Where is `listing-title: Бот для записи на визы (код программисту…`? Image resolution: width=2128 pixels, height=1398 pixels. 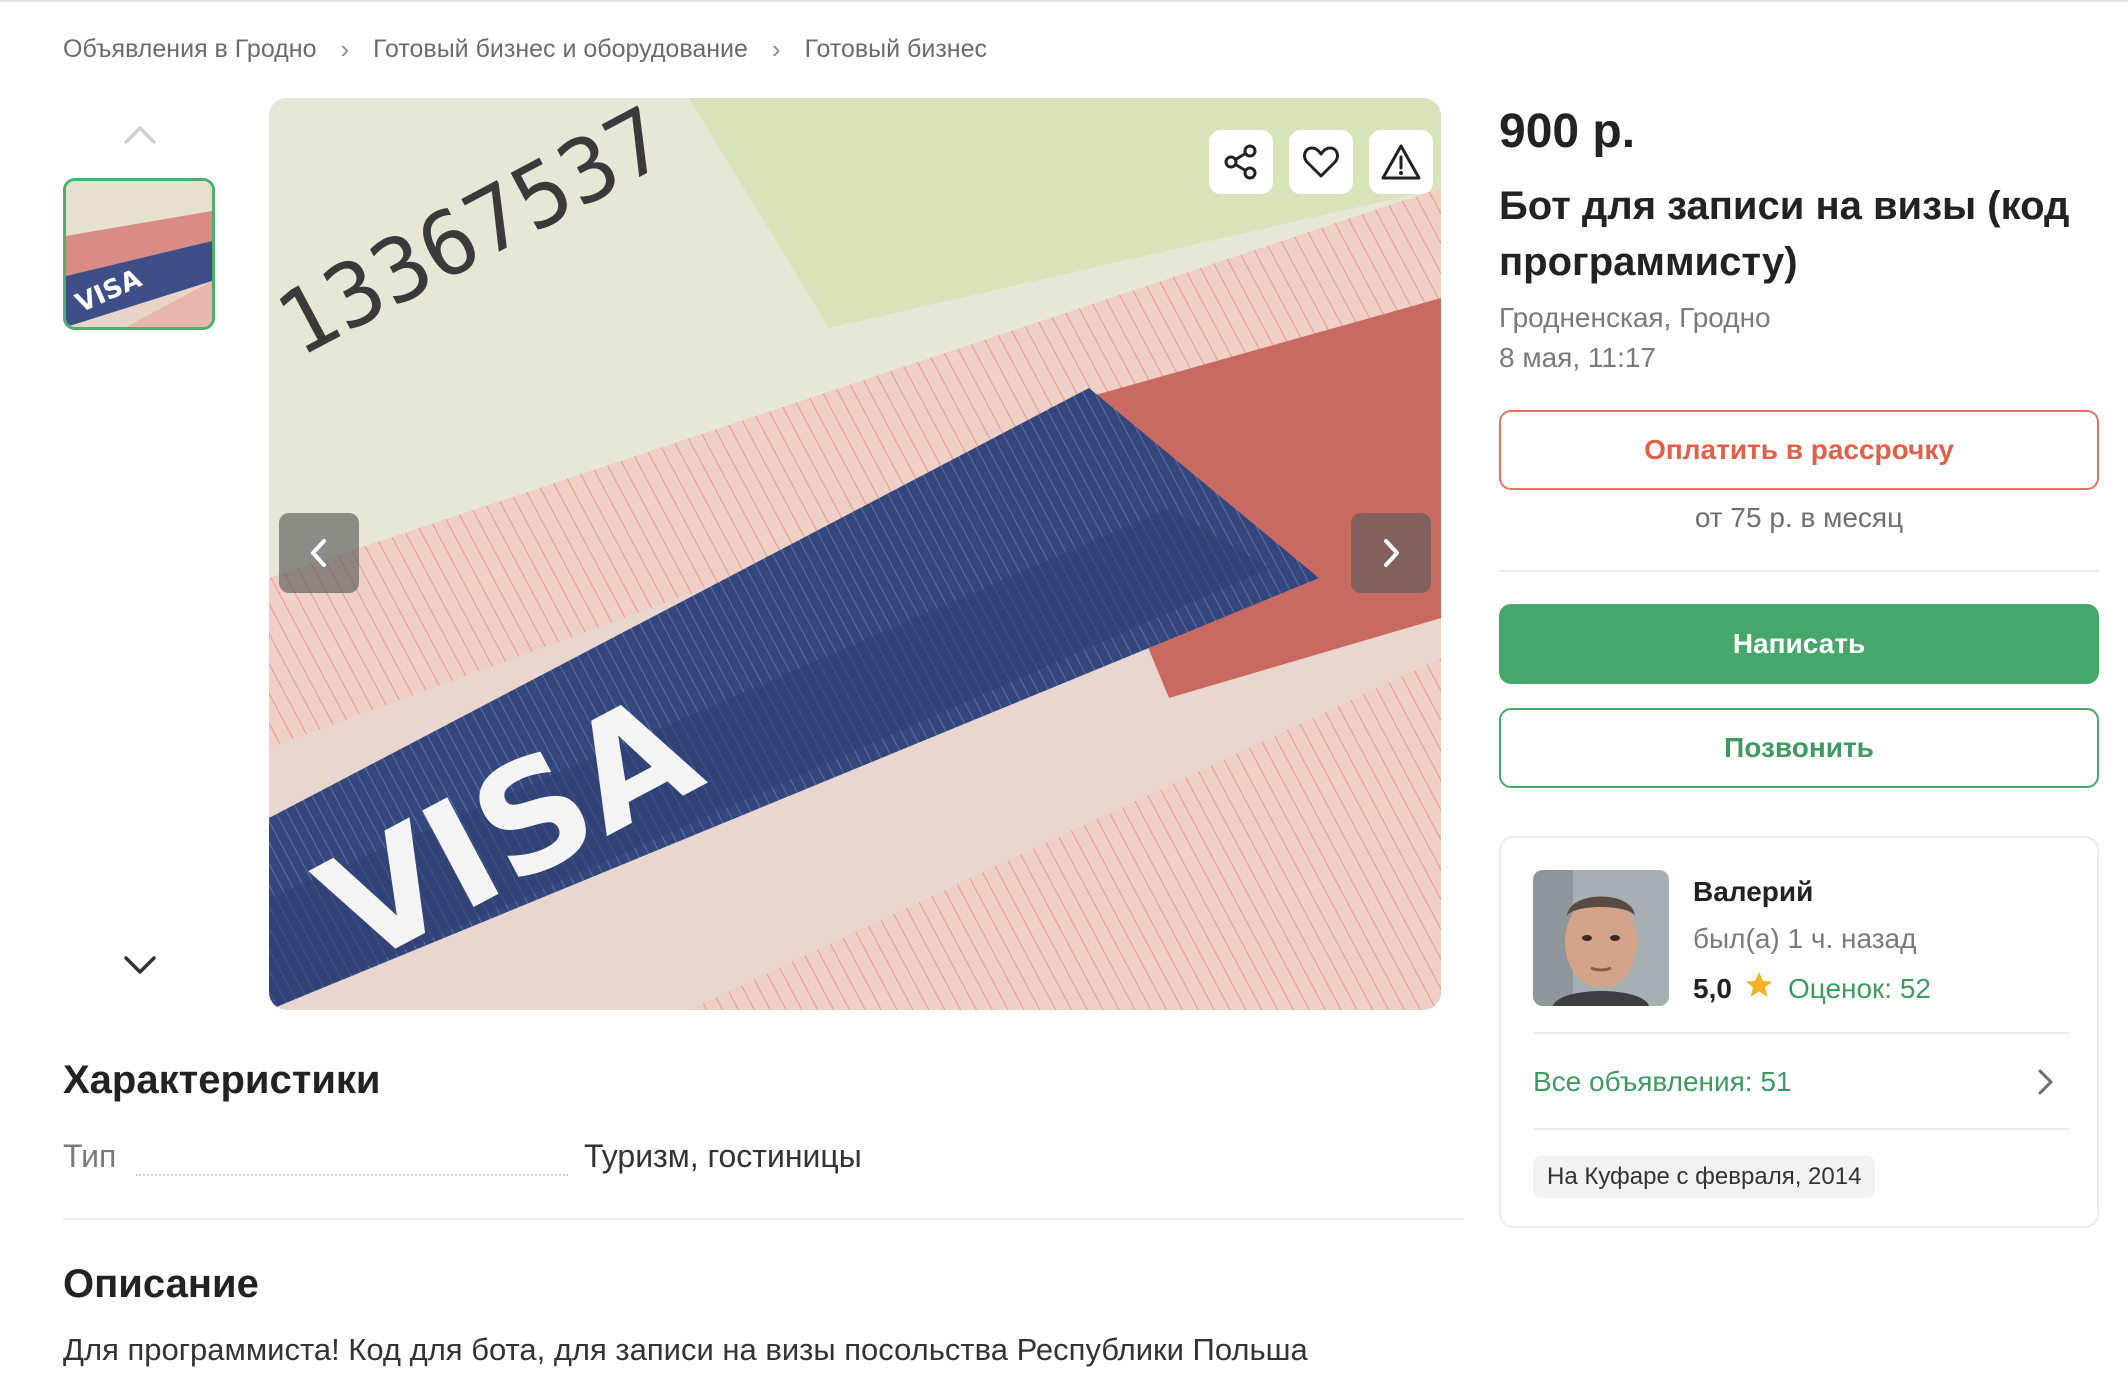
listing-title: Бот для записи на визы (код программисту… is located at coordinates (1784, 234).